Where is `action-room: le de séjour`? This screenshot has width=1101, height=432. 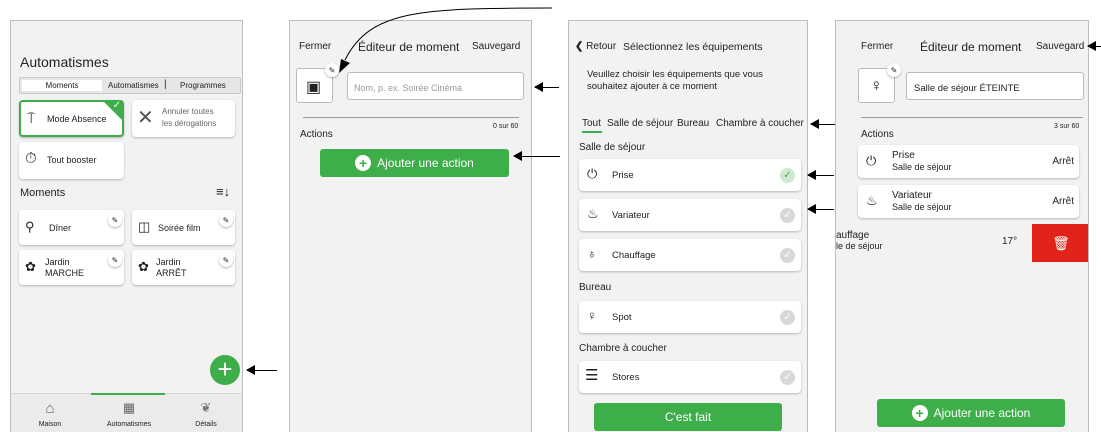
action-room: le de séjour is located at coordinates (859, 246).